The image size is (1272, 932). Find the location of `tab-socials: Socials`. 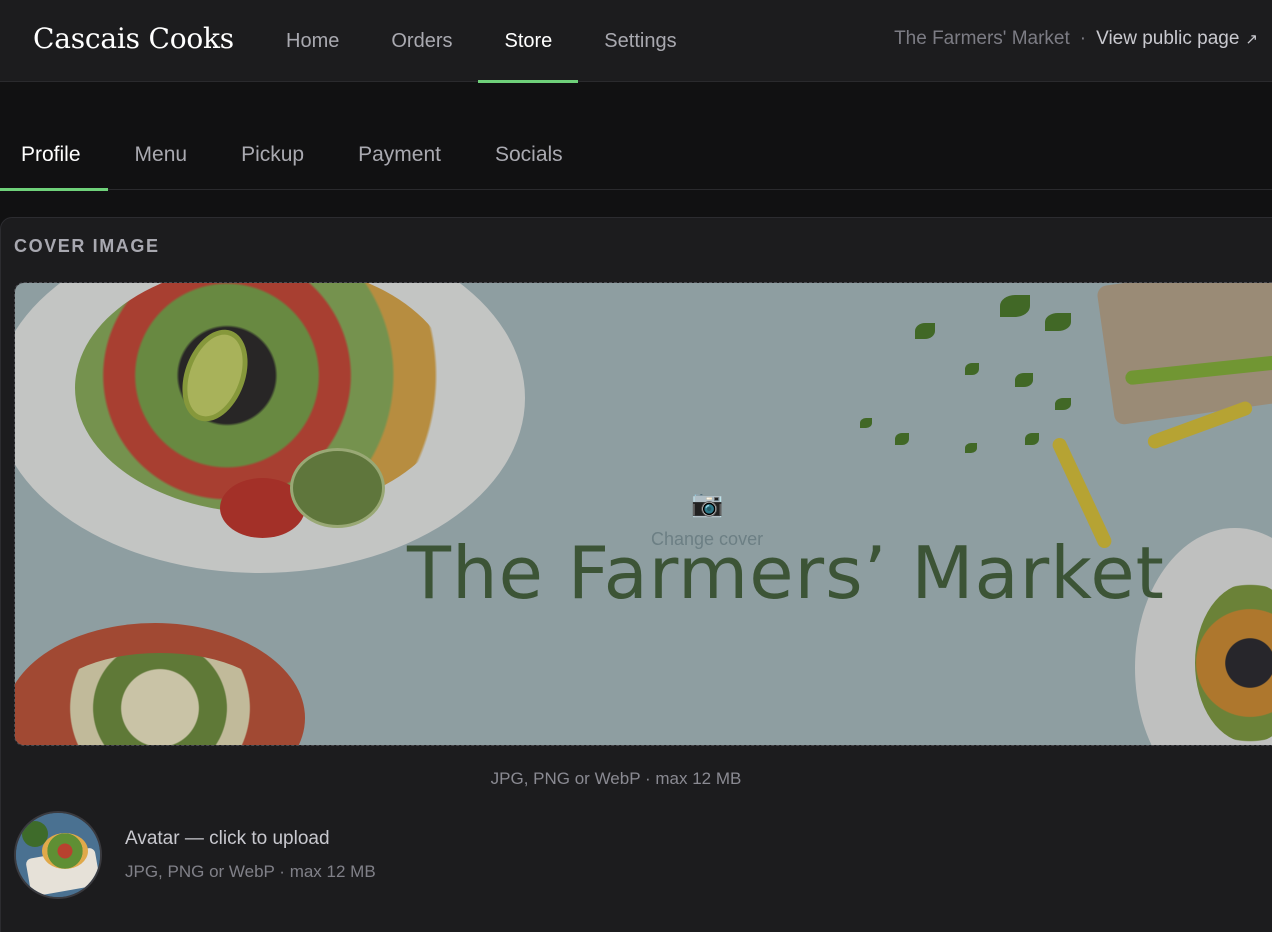

tab-socials: Socials is located at coordinates (532, 155).